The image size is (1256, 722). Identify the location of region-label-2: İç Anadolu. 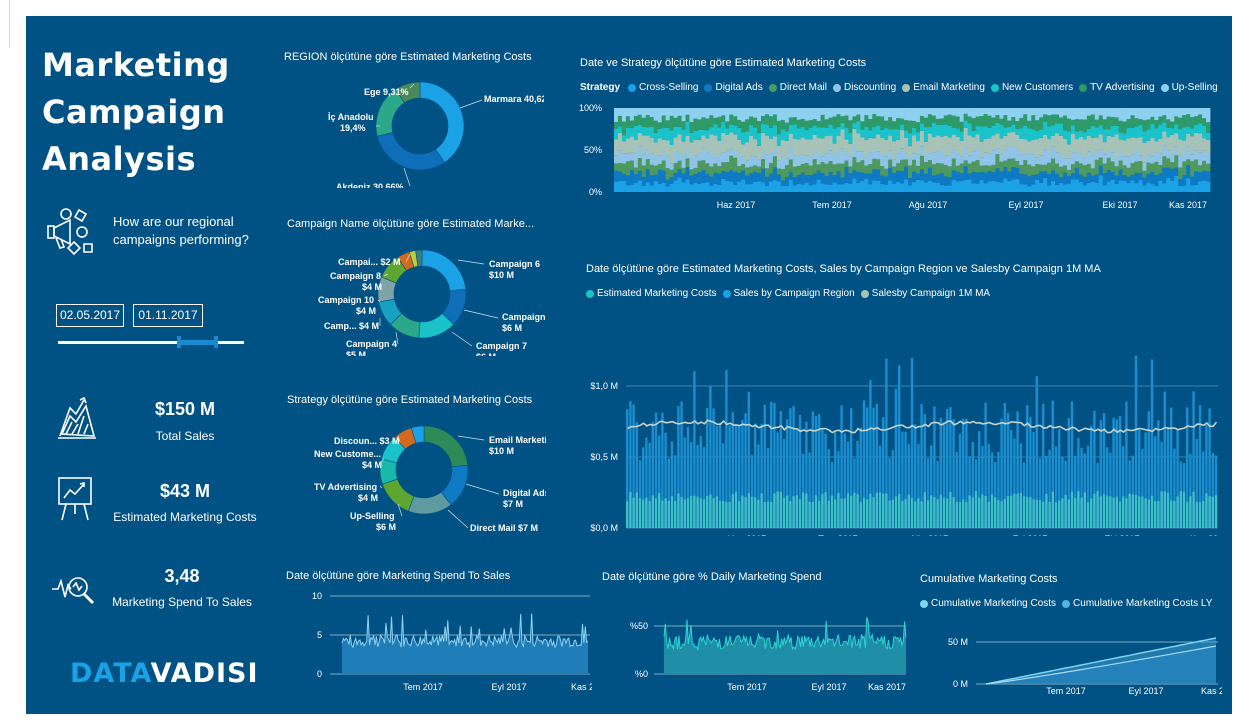
(351, 117).